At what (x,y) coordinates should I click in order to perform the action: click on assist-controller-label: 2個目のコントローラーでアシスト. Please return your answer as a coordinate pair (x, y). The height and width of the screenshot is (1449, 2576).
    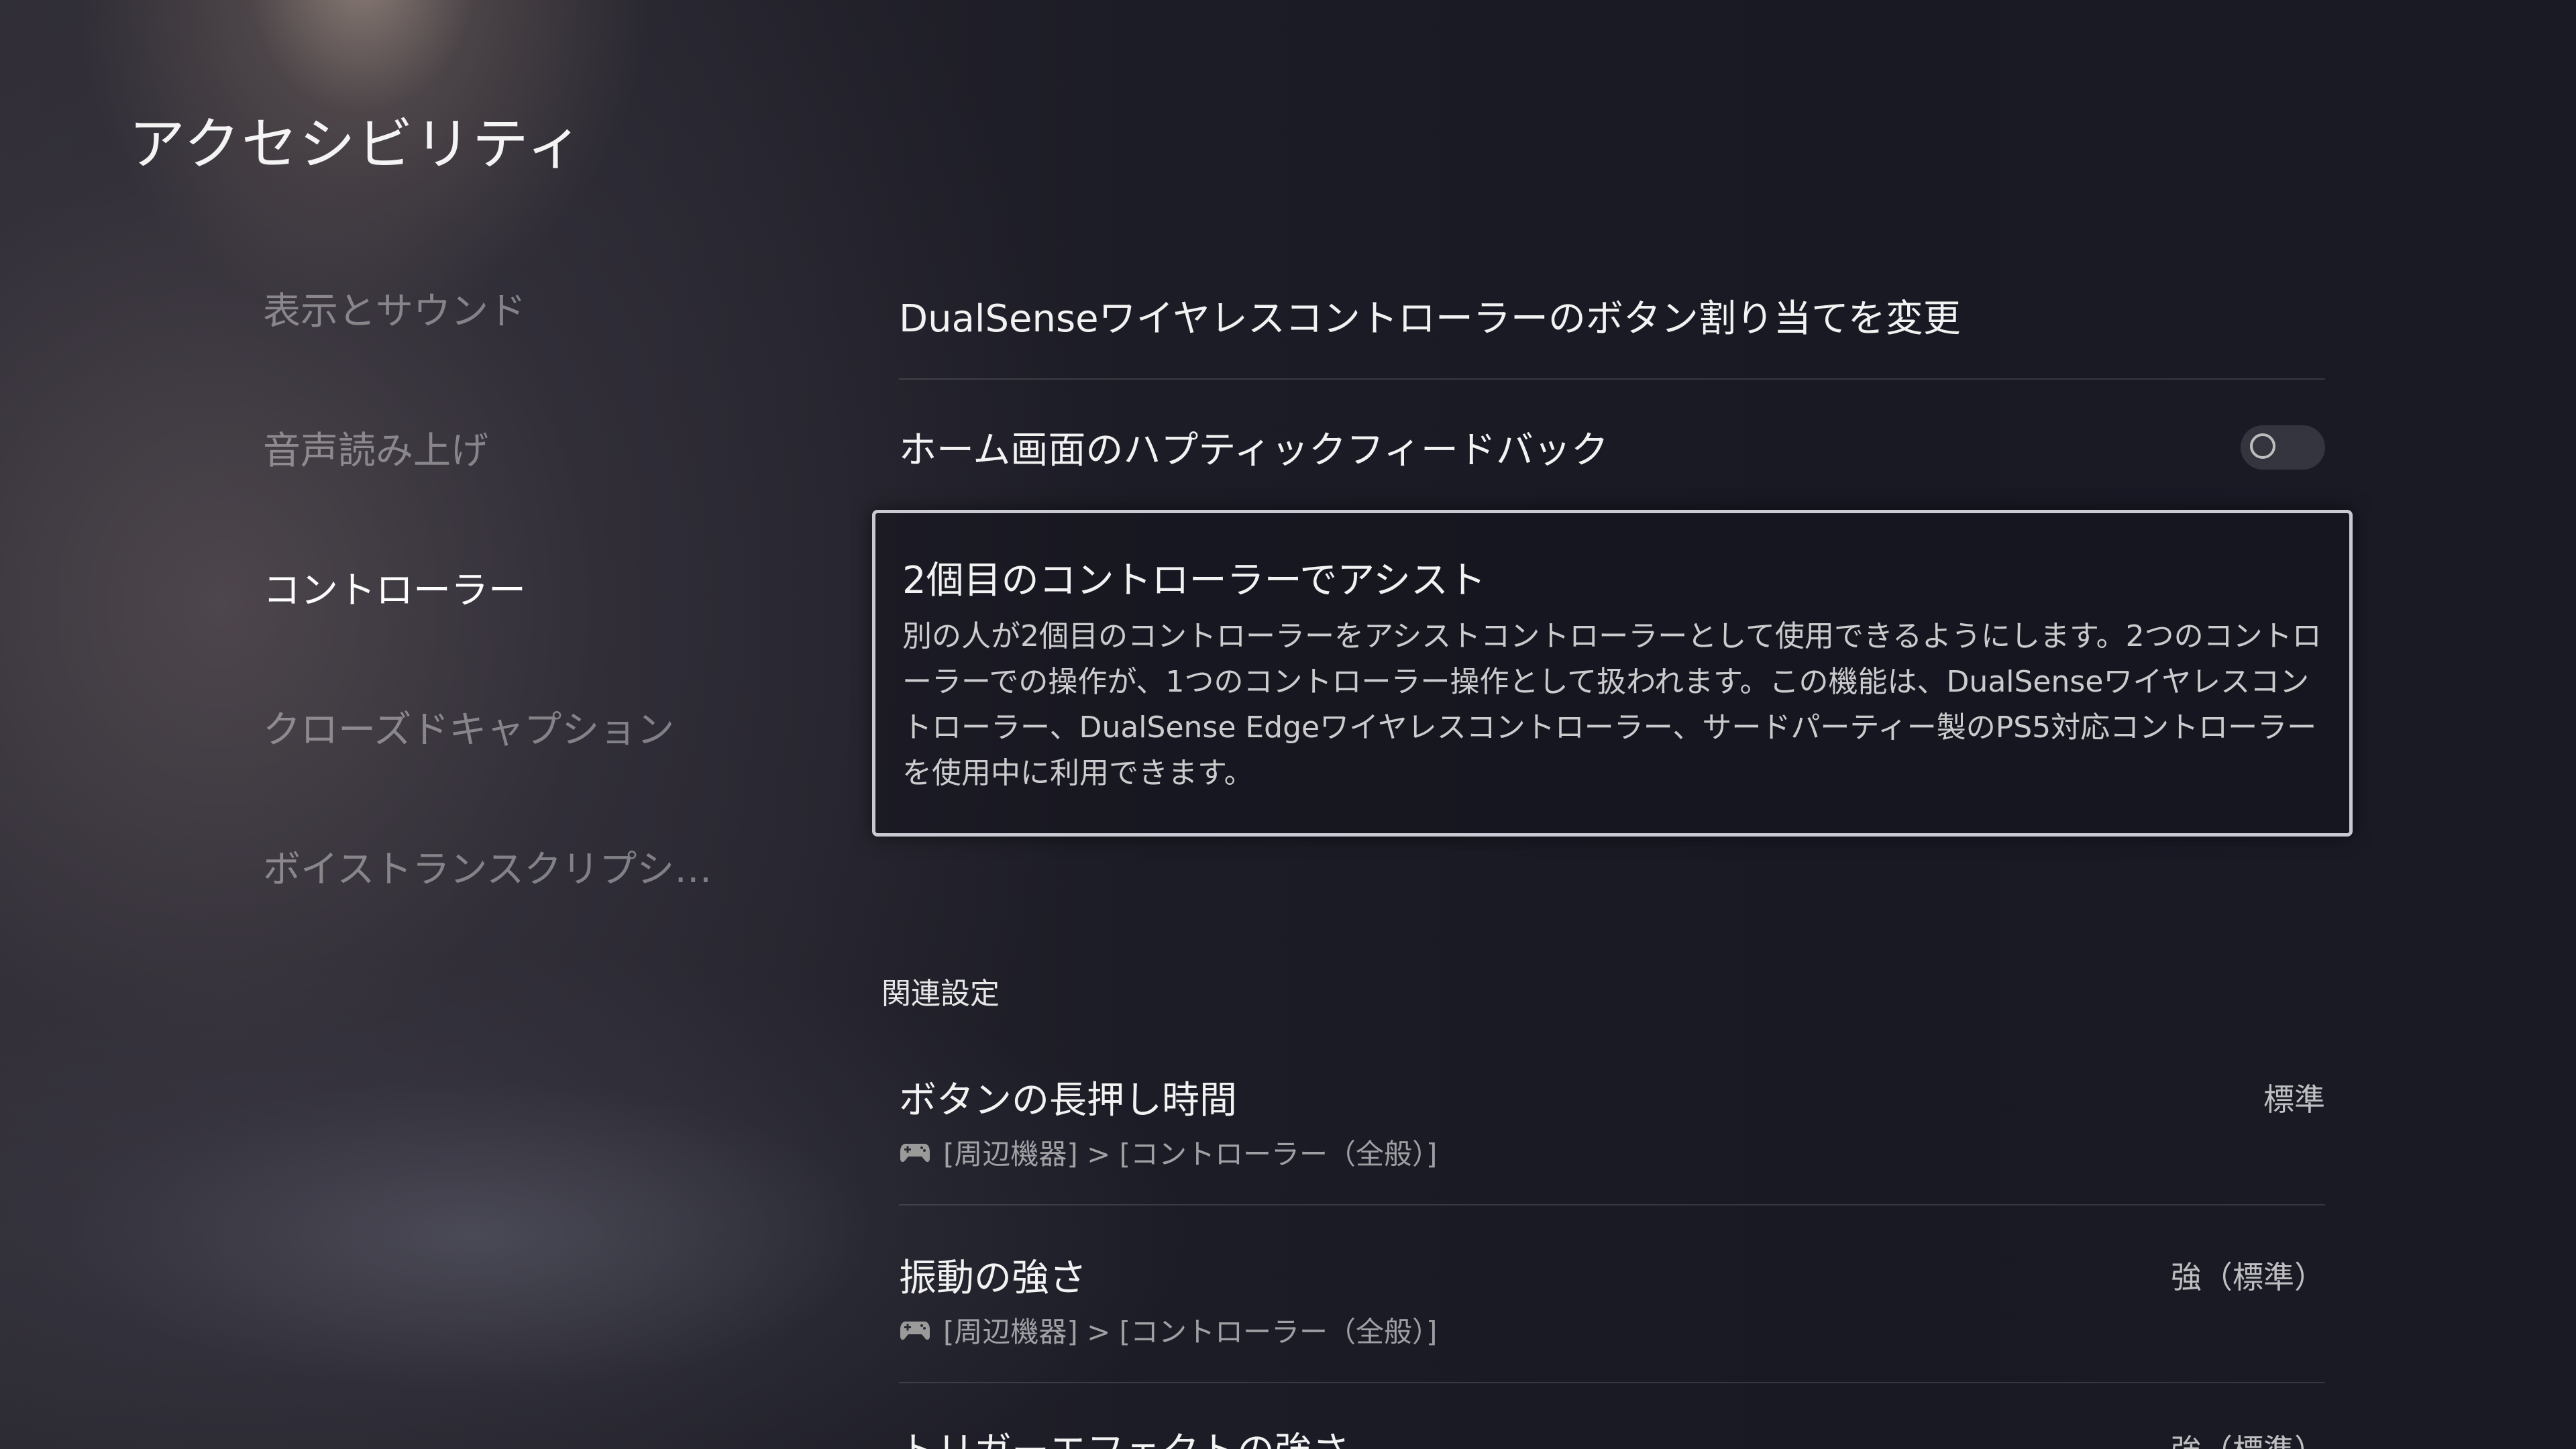
    Looking at the image, I should click on (1194, 580).